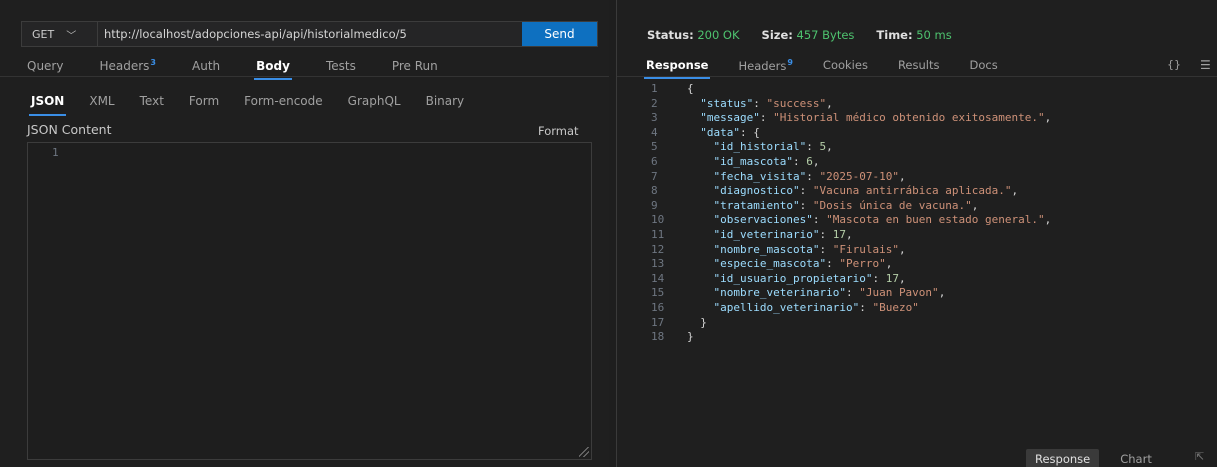  I want to click on line-number: 13, so click(658, 264).